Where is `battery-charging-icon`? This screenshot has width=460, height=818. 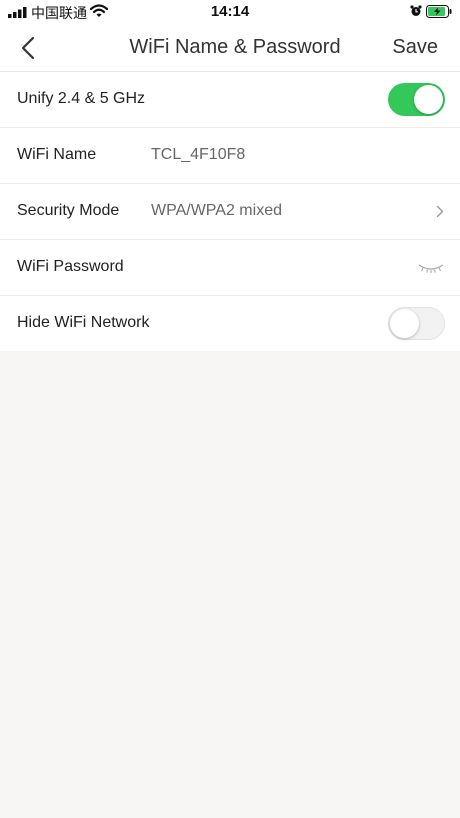
battery-charging-icon is located at coordinates (439, 11).